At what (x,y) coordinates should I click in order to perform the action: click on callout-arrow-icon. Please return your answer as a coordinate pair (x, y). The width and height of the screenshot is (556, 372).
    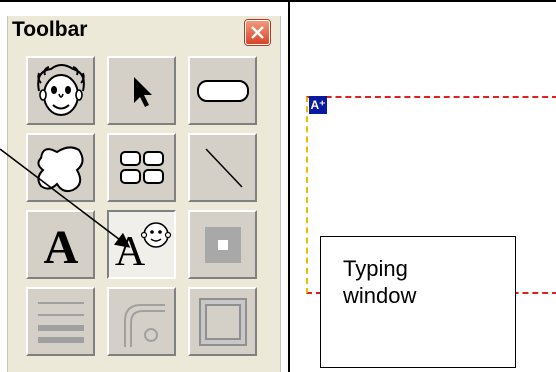
    Looking at the image, I should click on (65, 198).